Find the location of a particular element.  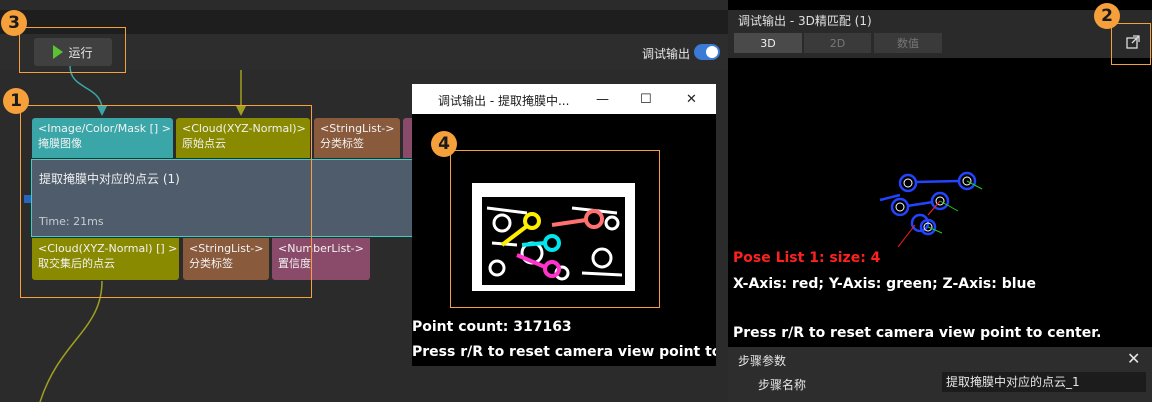

highlight-run-area is located at coordinates (72, 50).